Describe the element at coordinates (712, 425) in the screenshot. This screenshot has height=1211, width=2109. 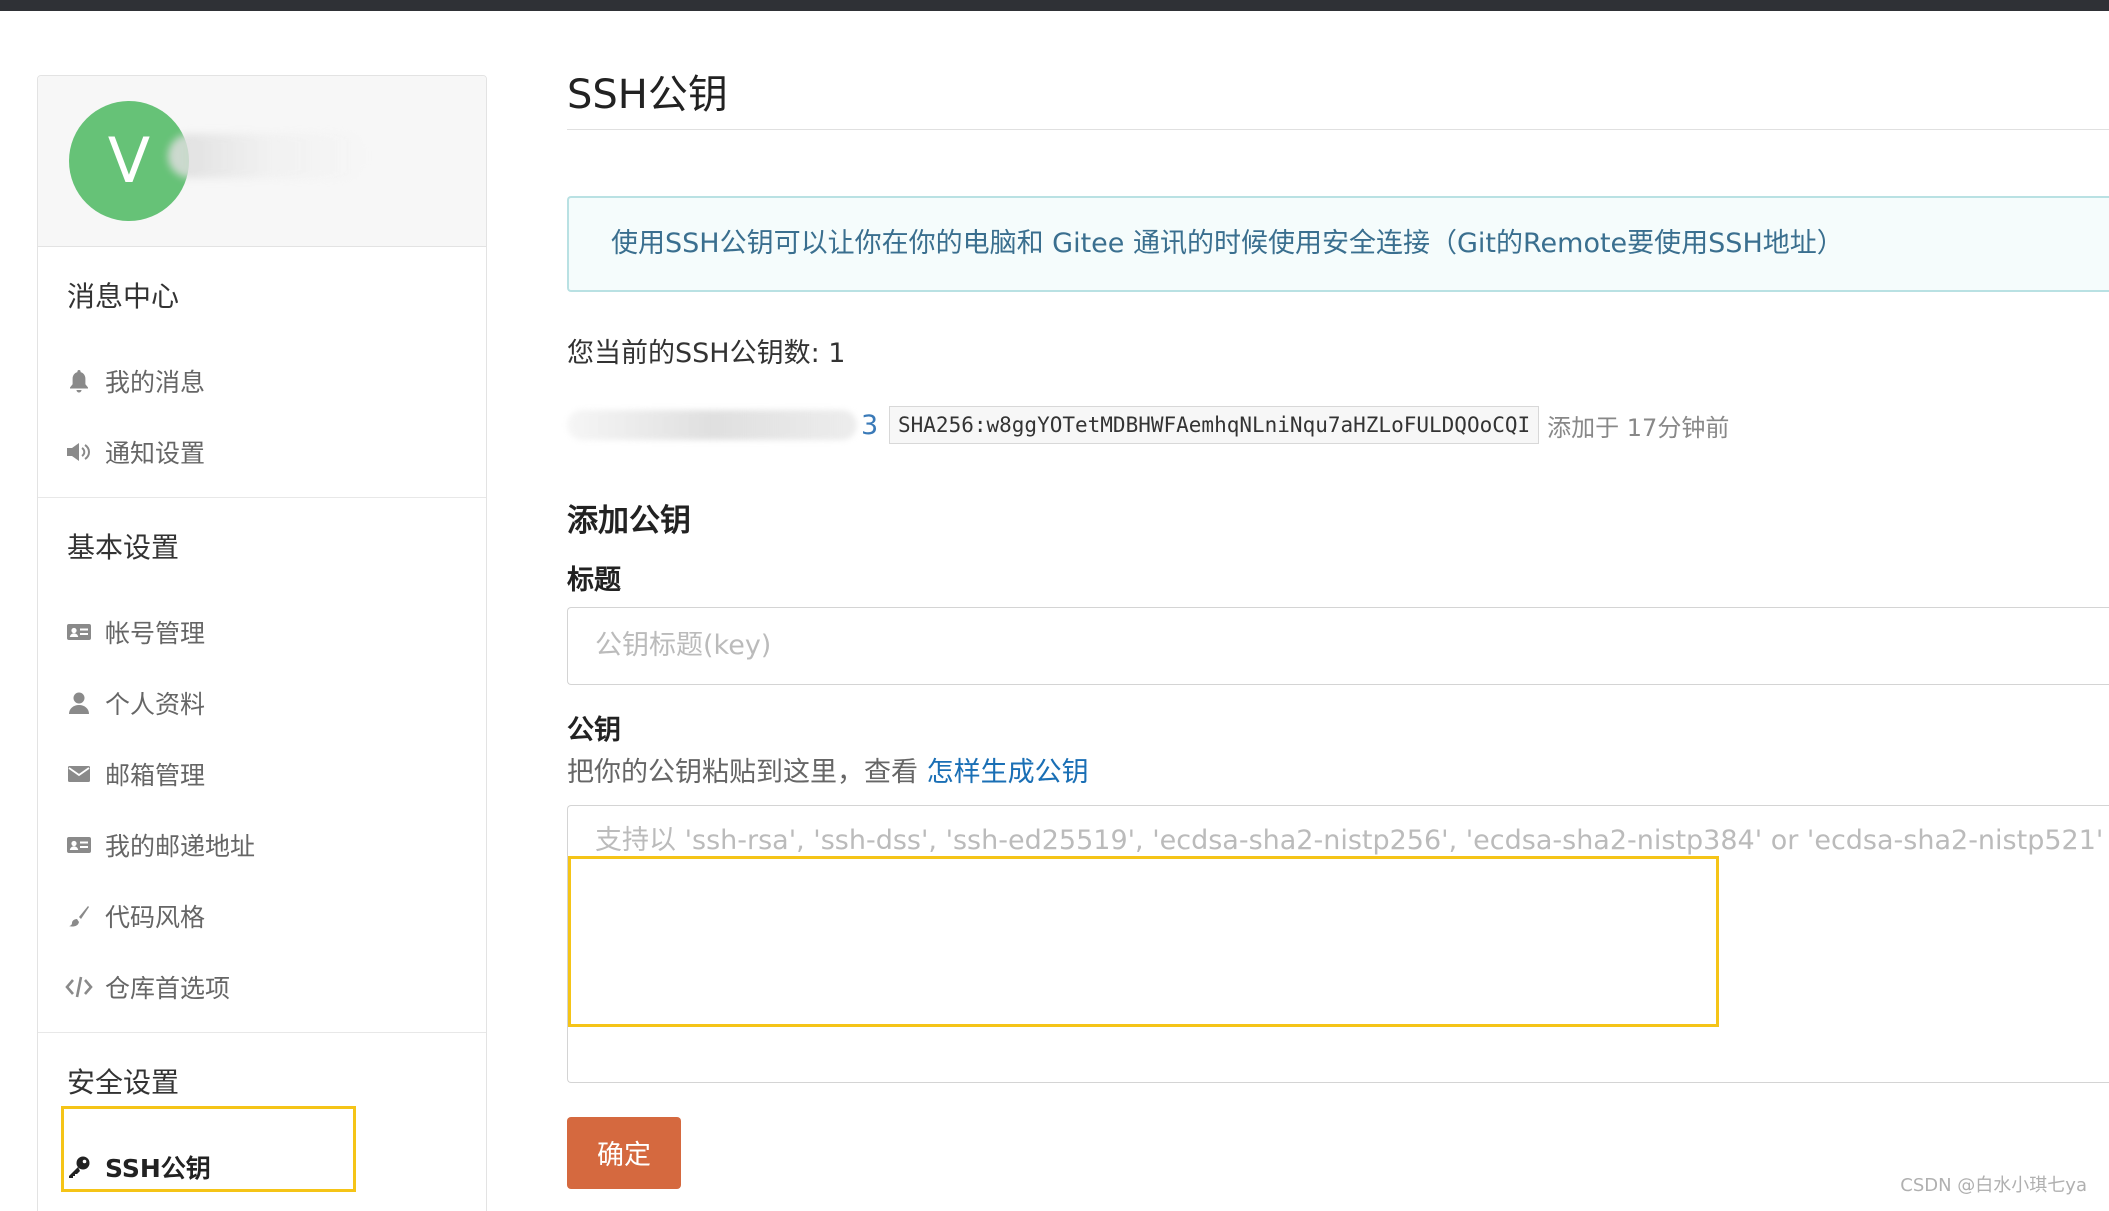
I see `blurred-key-name` at that location.